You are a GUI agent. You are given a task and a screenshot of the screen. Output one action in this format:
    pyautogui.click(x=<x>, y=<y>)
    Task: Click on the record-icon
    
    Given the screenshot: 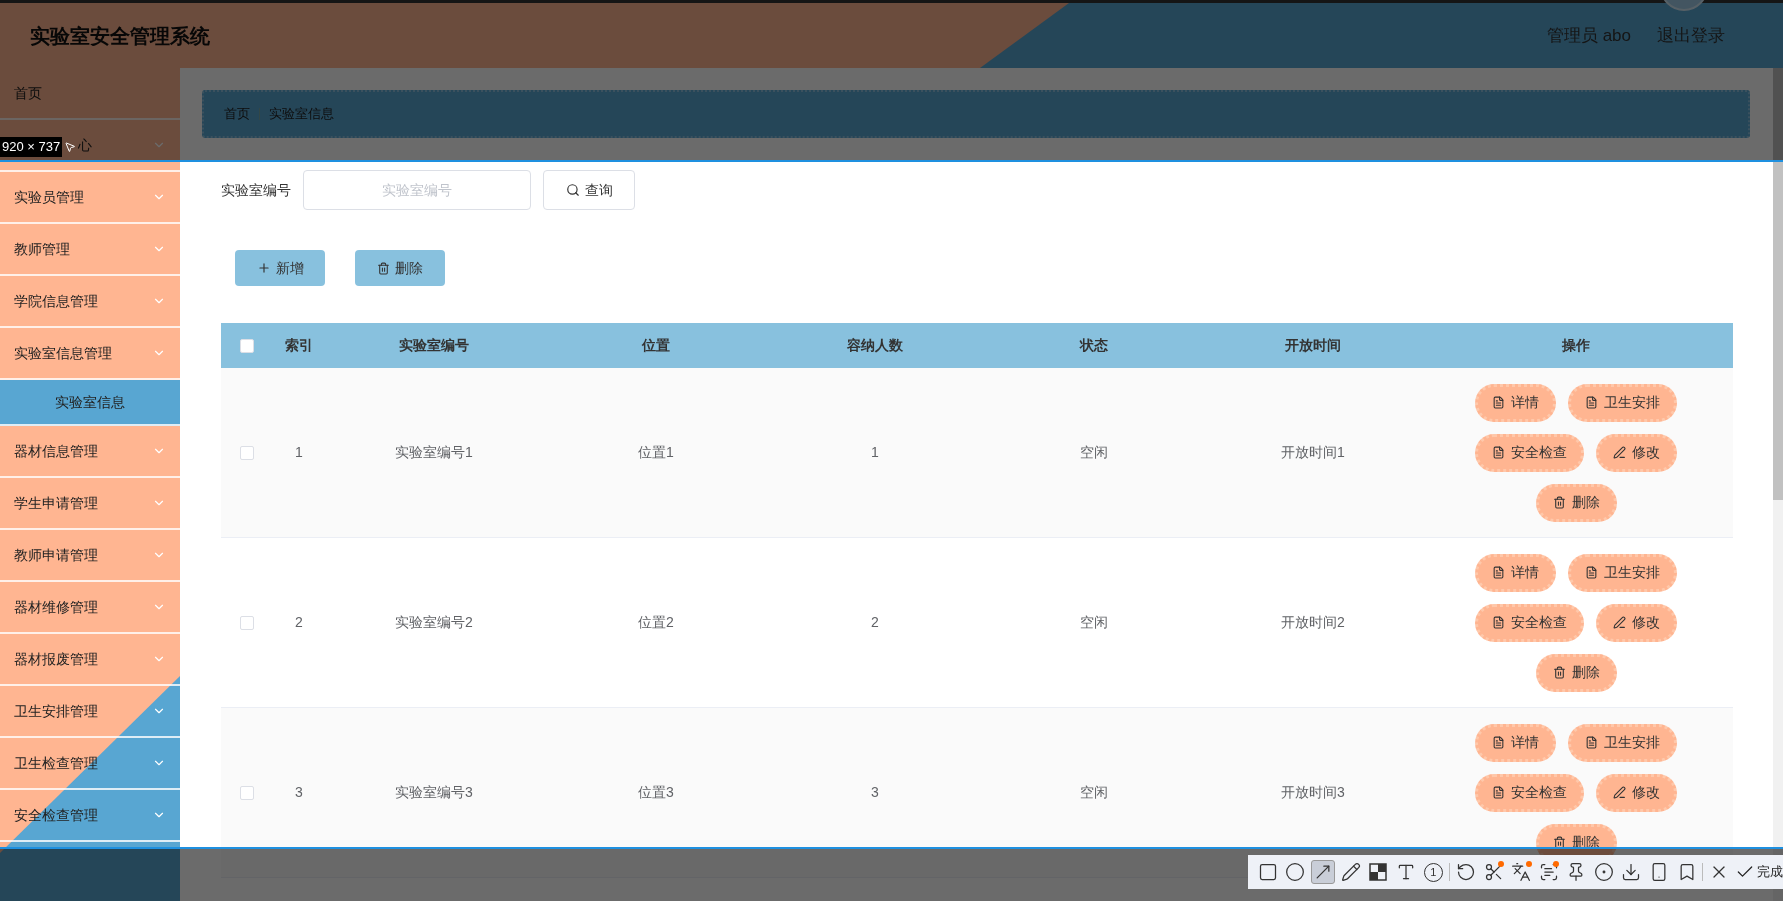 What is the action you would take?
    pyautogui.click(x=1603, y=872)
    